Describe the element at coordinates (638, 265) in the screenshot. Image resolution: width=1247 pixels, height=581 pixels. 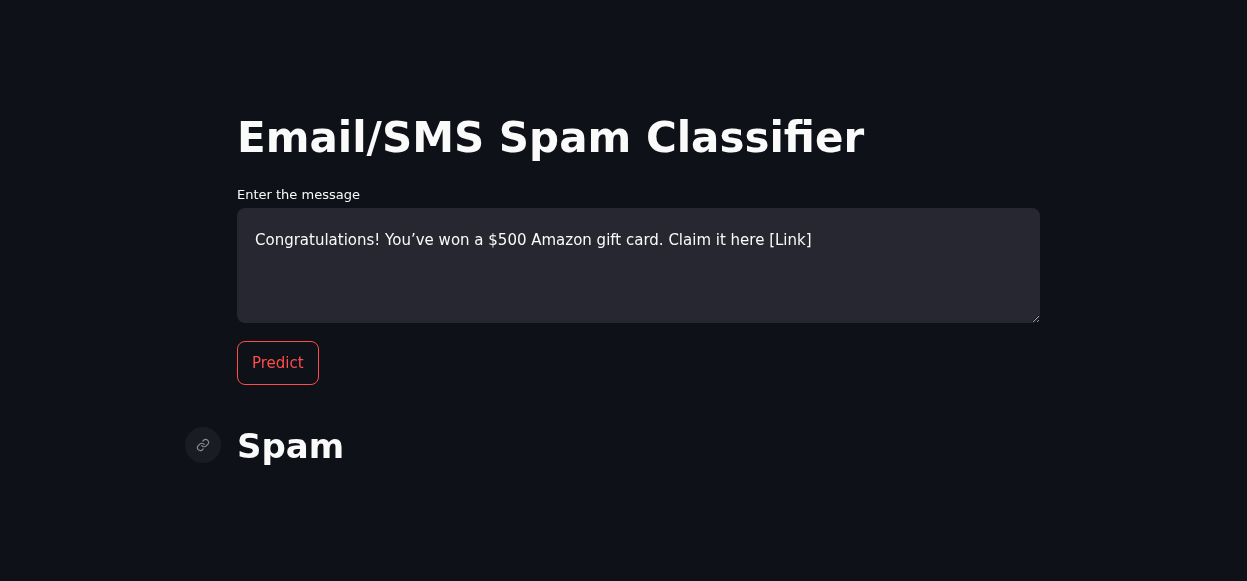
I see `message-field: Congratulations! You’ve won a $500 Amazon gift card. Claim it here [Link]` at that location.